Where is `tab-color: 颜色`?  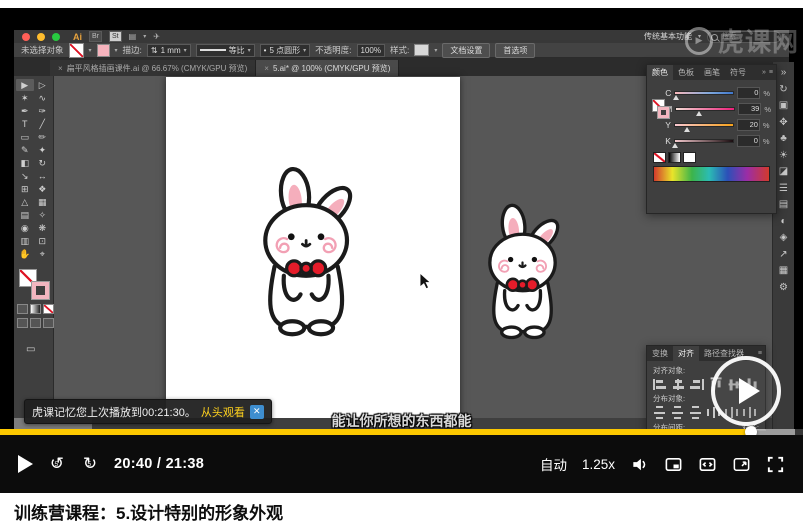 tab-color: 颜色 is located at coordinates (660, 72).